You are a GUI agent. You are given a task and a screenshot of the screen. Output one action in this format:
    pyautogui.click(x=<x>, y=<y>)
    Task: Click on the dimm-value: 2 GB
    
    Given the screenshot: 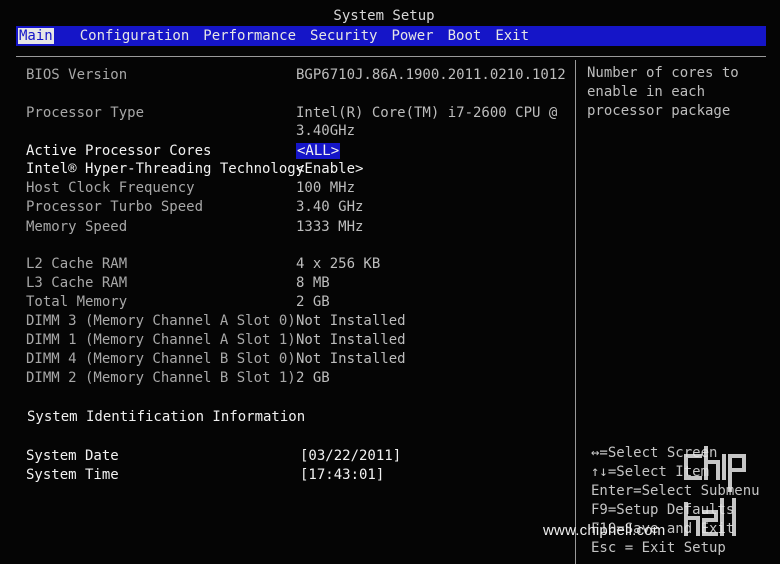 What is the action you would take?
    pyautogui.click(x=313, y=378)
    